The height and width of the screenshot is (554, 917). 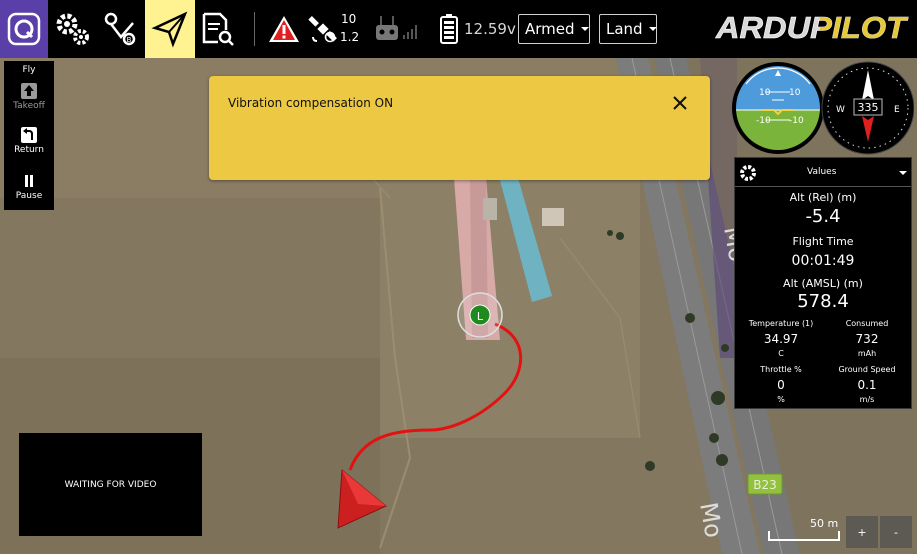 I want to click on route-icon: B, so click(x=120, y=29).